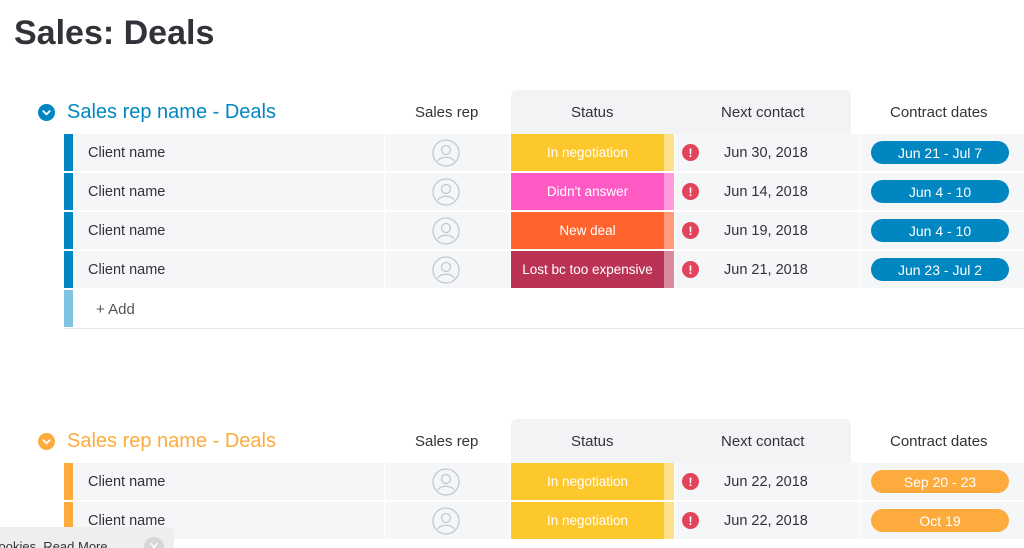 The image size is (1024, 548). I want to click on add-item-button: + Add, so click(115, 309).